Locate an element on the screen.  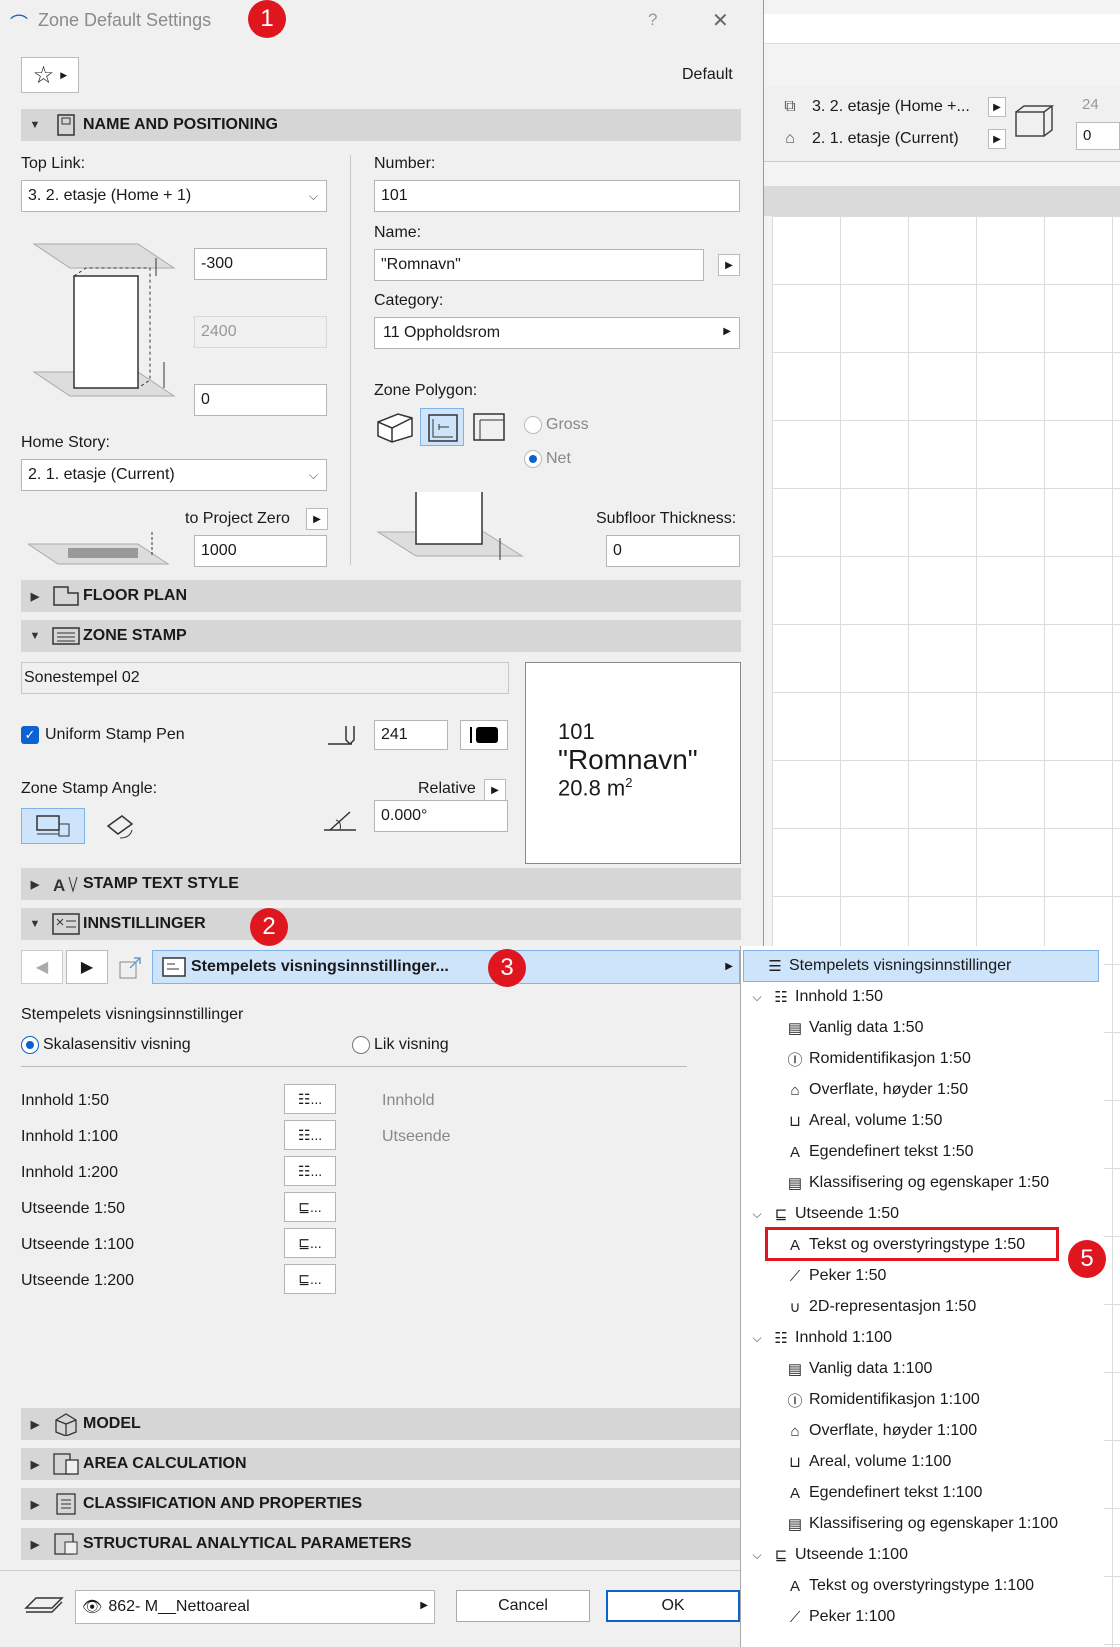
gross-radio: Gross is located at coordinates (556, 425).